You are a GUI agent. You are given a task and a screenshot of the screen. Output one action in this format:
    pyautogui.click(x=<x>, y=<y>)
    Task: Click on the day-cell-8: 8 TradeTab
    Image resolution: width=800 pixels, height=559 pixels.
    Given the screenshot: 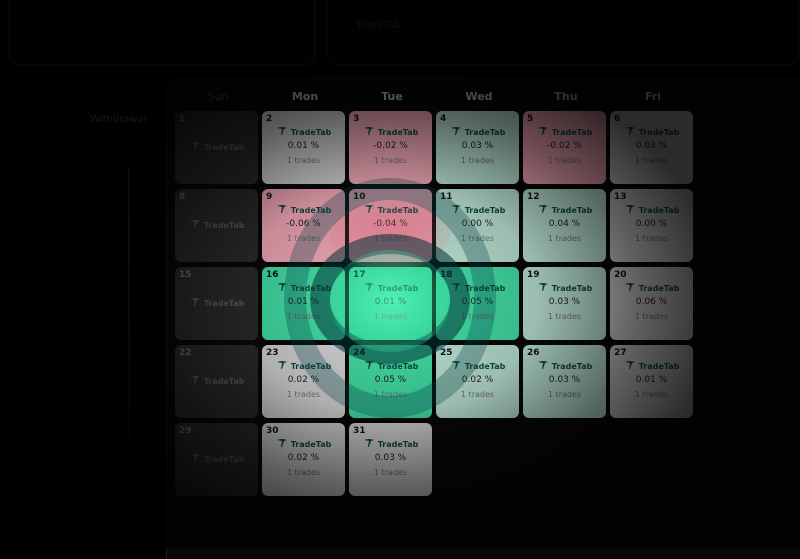 What is the action you would take?
    pyautogui.click(x=216, y=225)
    